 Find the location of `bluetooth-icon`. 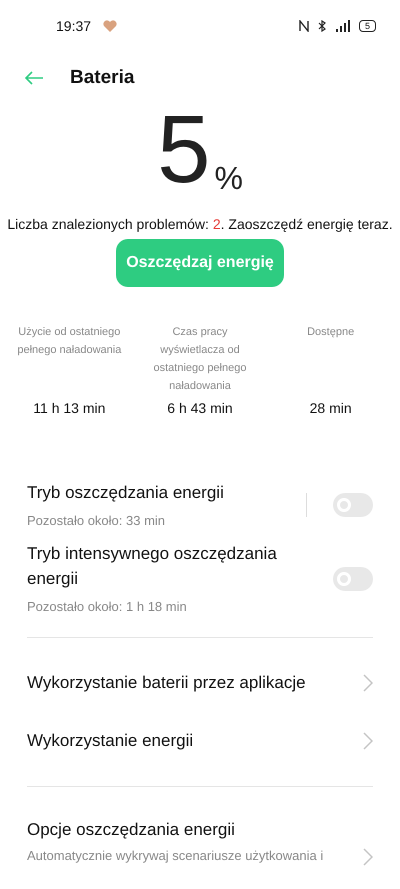

bluetooth-icon is located at coordinates (321, 26).